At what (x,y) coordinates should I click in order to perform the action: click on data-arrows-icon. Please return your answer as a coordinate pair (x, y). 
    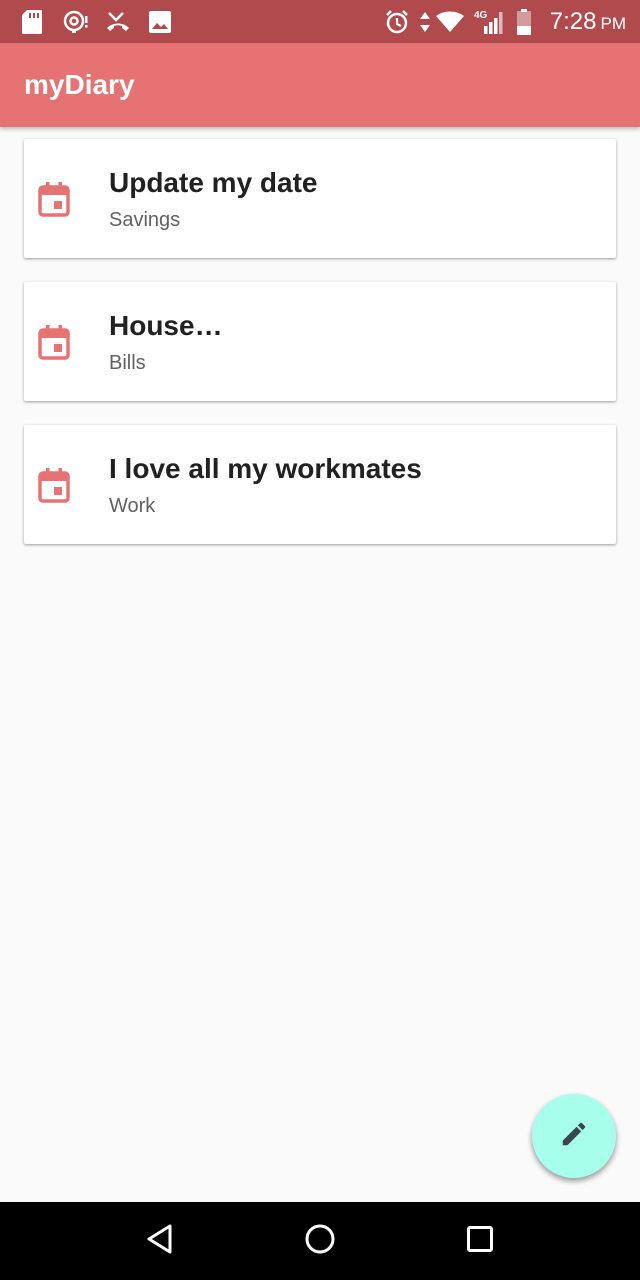
    Looking at the image, I should click on (425, 21).